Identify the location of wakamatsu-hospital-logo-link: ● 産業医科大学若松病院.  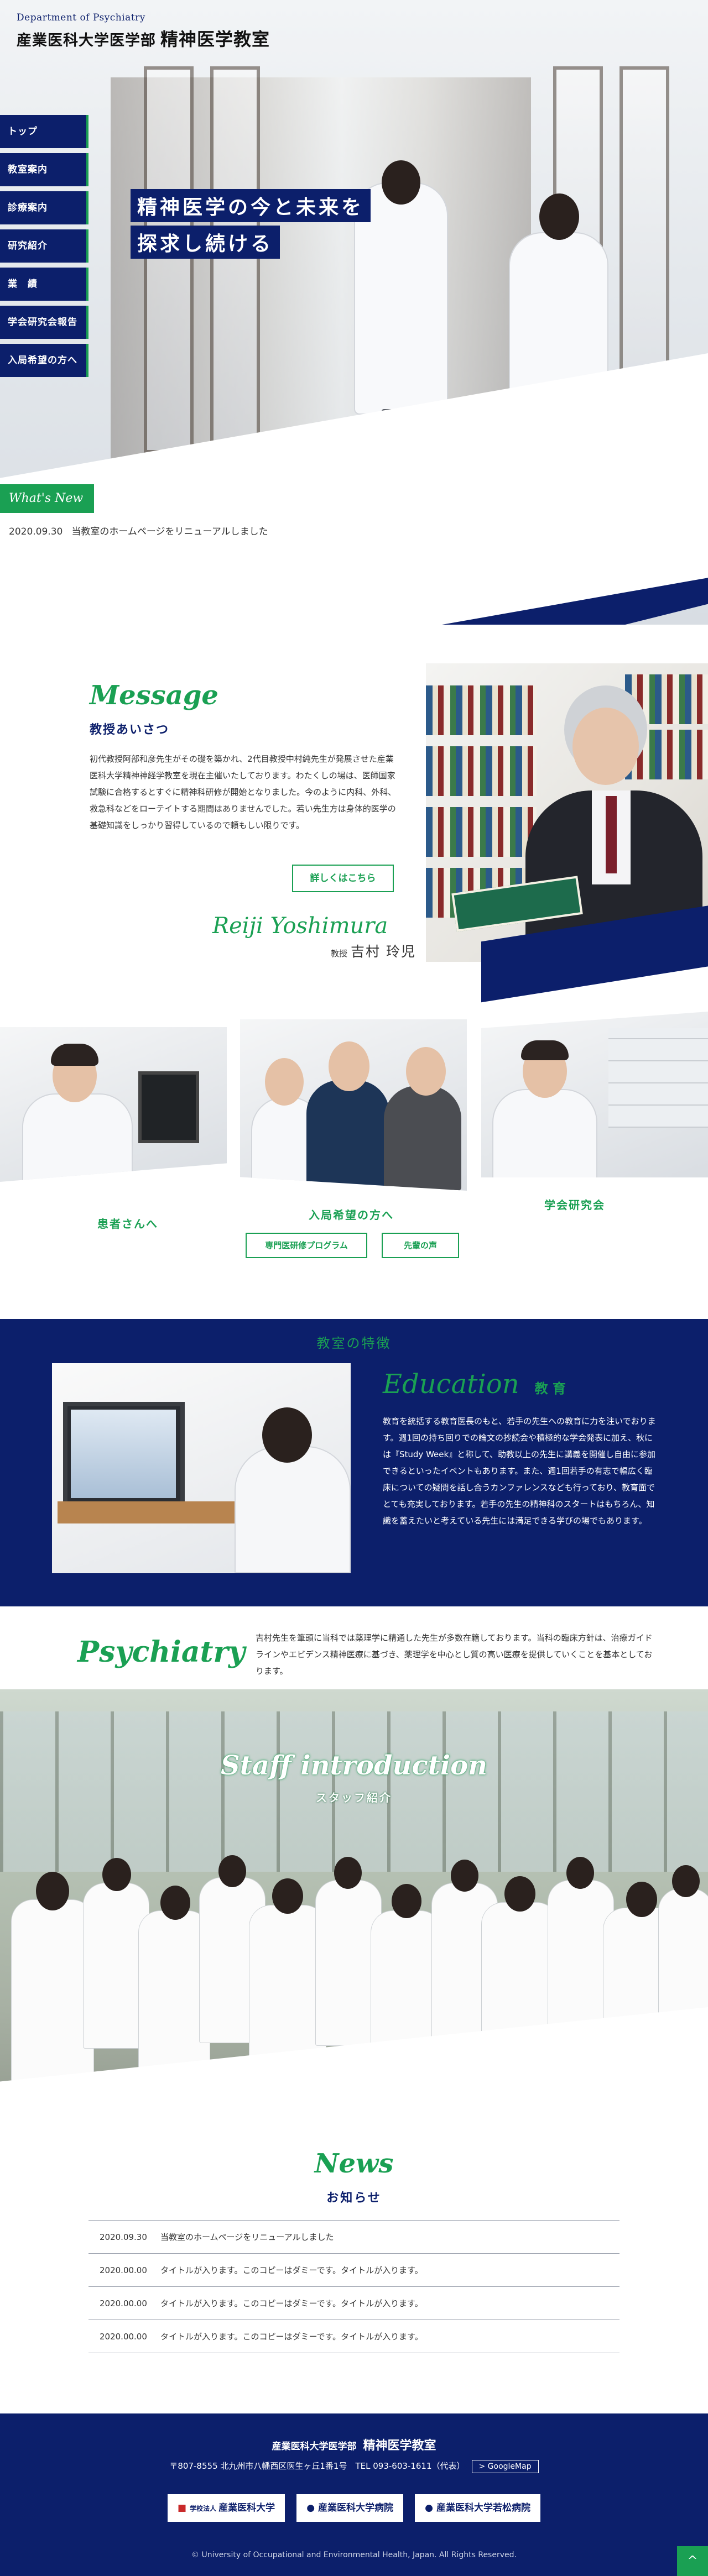
(477, 2508).